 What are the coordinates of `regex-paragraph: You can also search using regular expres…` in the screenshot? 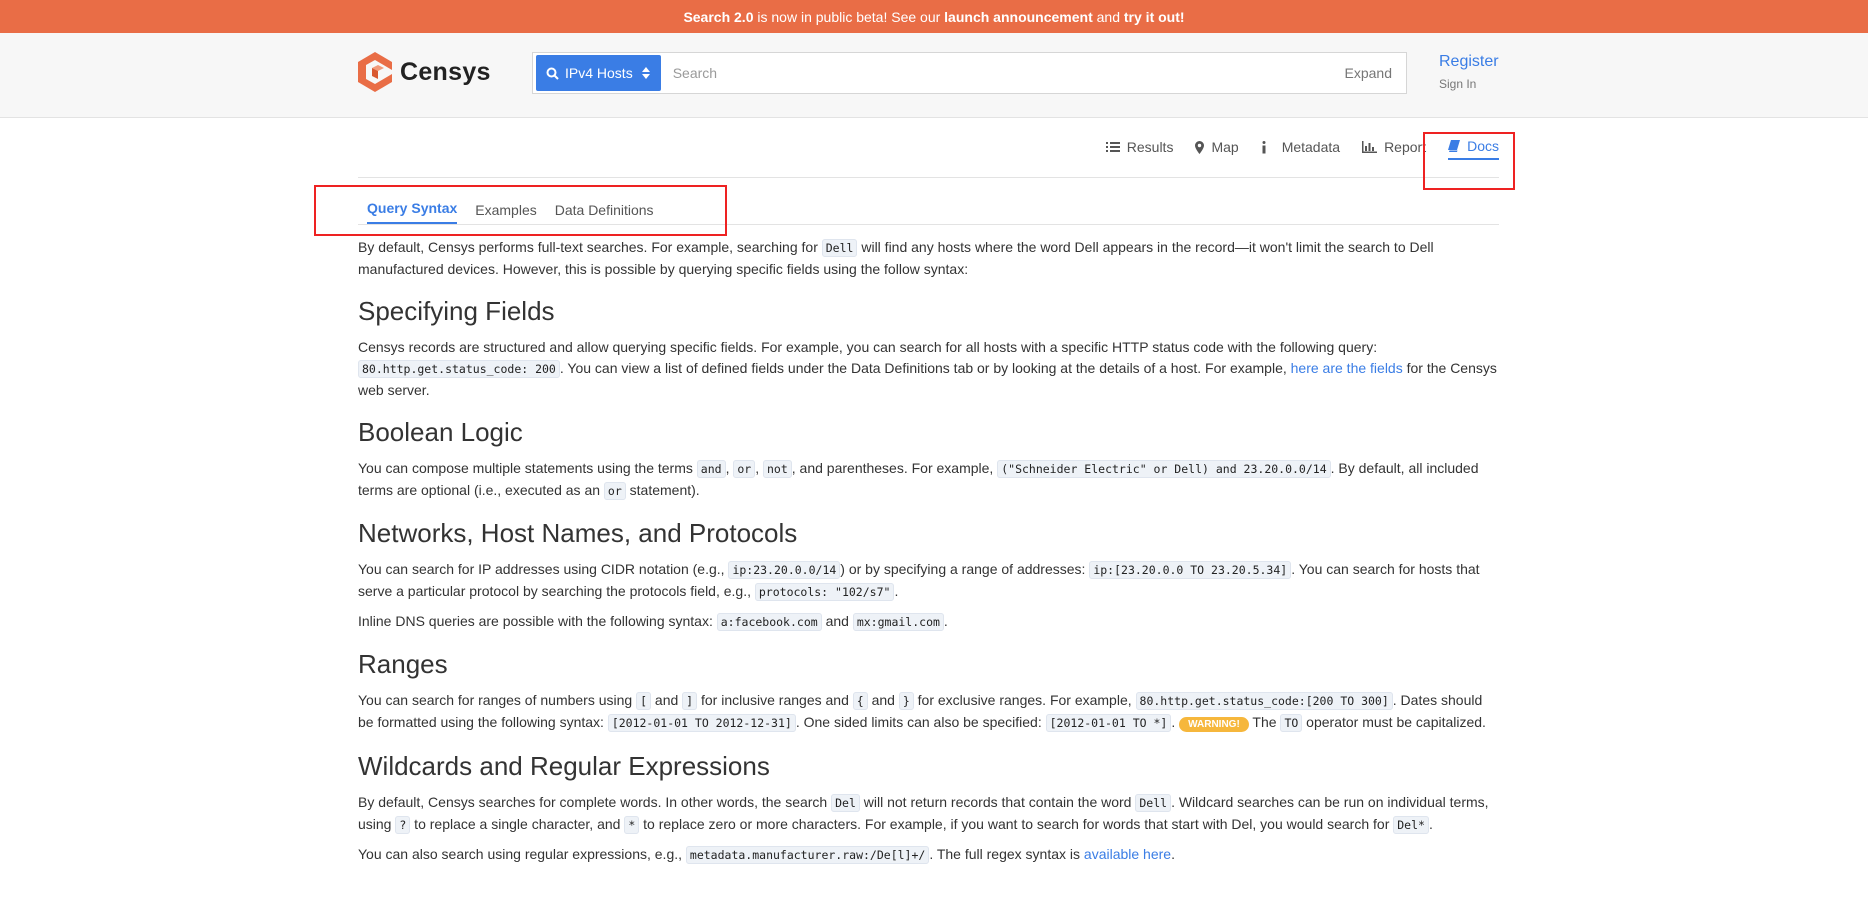 It's located at (928, 855).